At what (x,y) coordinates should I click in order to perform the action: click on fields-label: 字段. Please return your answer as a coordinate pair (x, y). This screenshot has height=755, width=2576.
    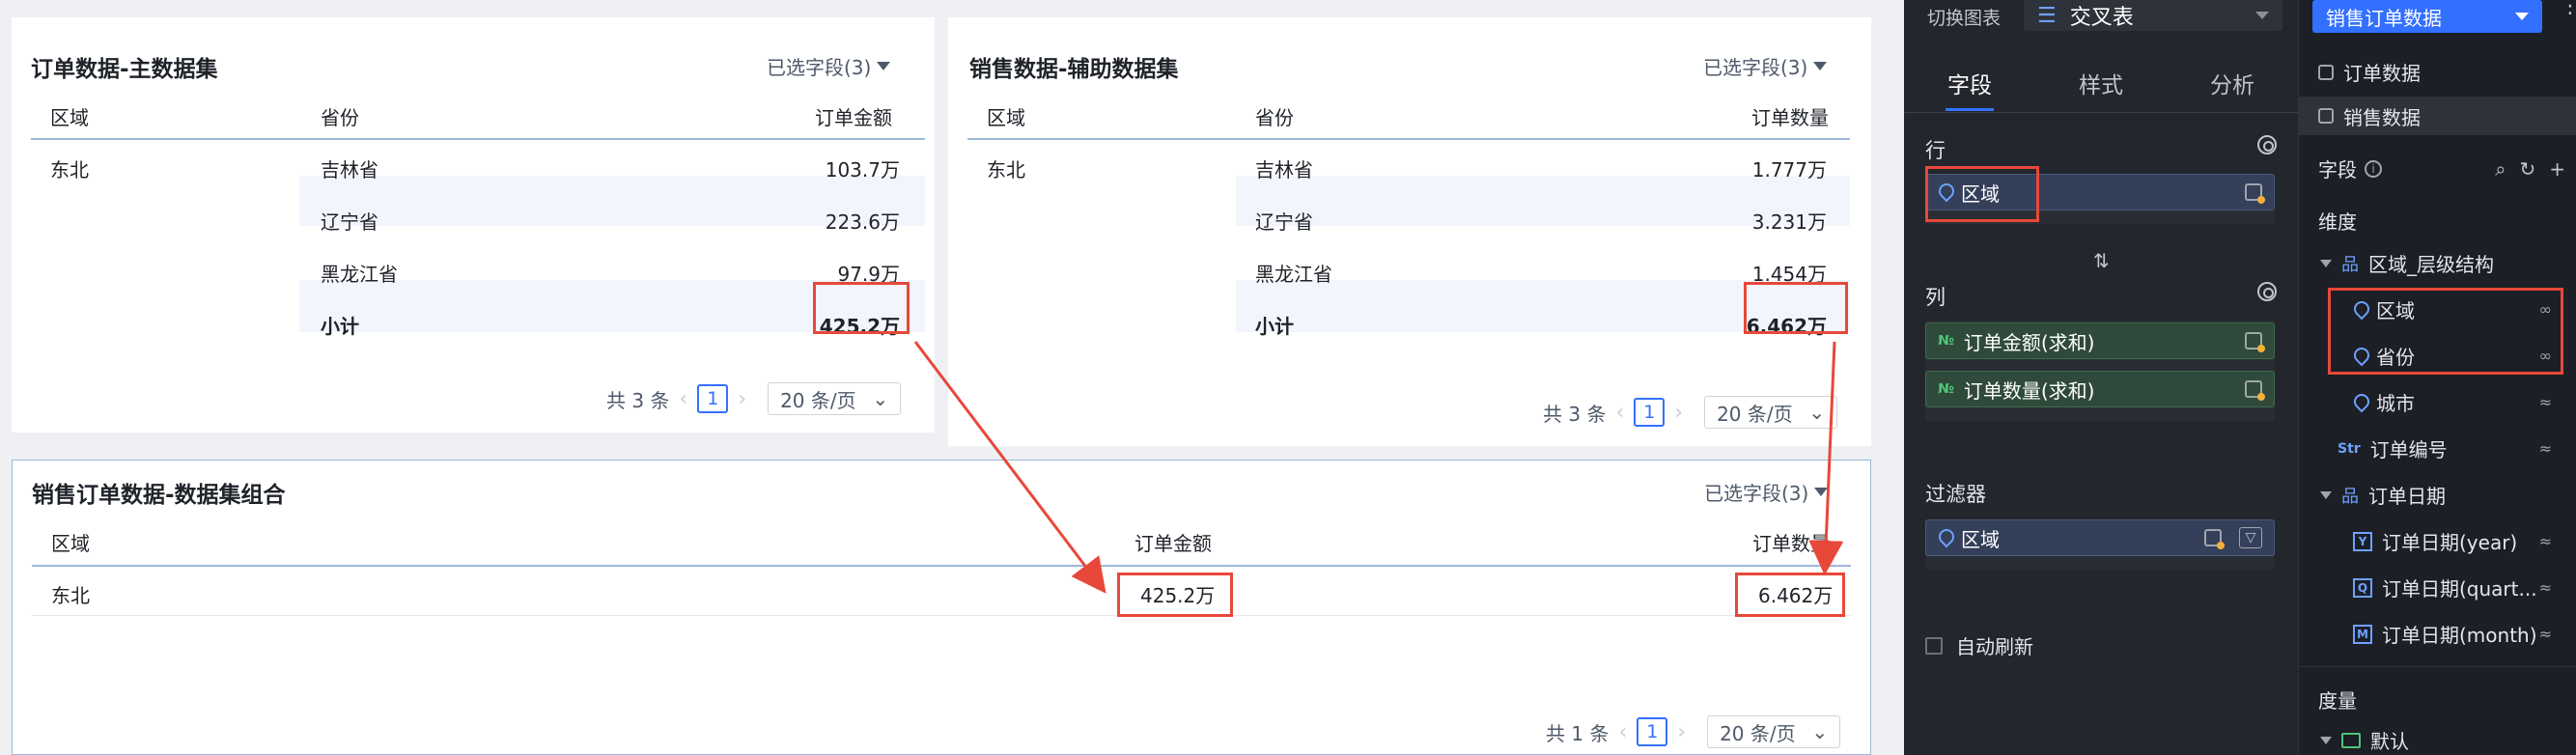
    Looking at the image, I should click on (2338, 170).